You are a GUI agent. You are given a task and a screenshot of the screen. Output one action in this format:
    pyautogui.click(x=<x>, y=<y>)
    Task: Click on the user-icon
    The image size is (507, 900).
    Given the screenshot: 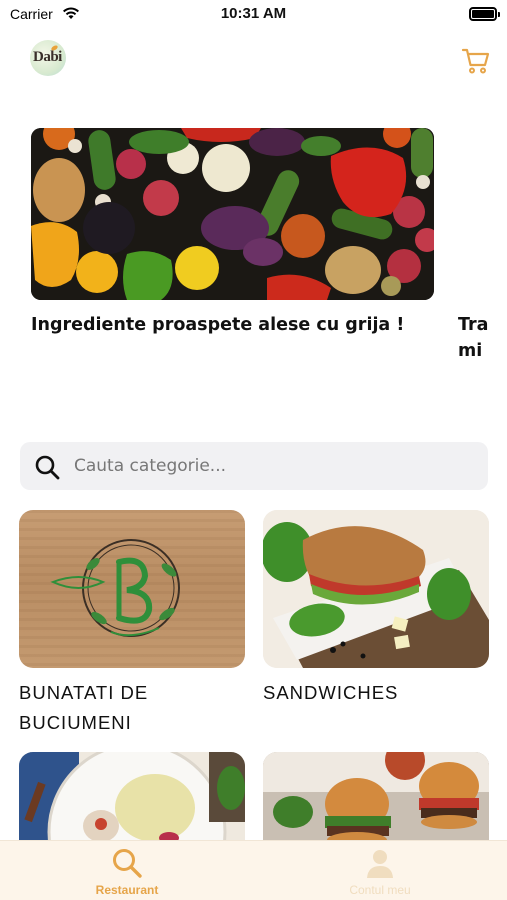 What is the action you would take?
    pyautogui.click(x=380, y=864)
    